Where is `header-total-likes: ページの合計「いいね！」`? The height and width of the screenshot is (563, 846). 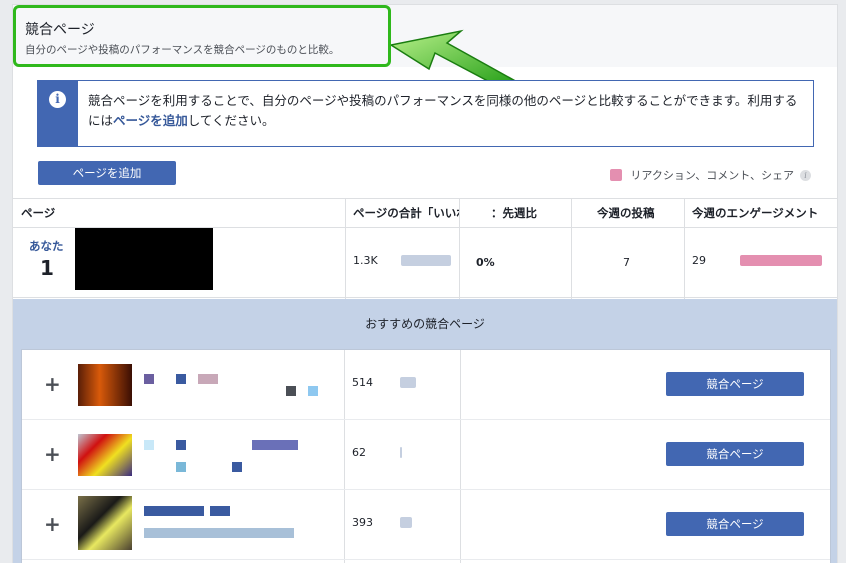 header-total-likes: ページの合計「いいね！」 is located at coordinates (406, 213).